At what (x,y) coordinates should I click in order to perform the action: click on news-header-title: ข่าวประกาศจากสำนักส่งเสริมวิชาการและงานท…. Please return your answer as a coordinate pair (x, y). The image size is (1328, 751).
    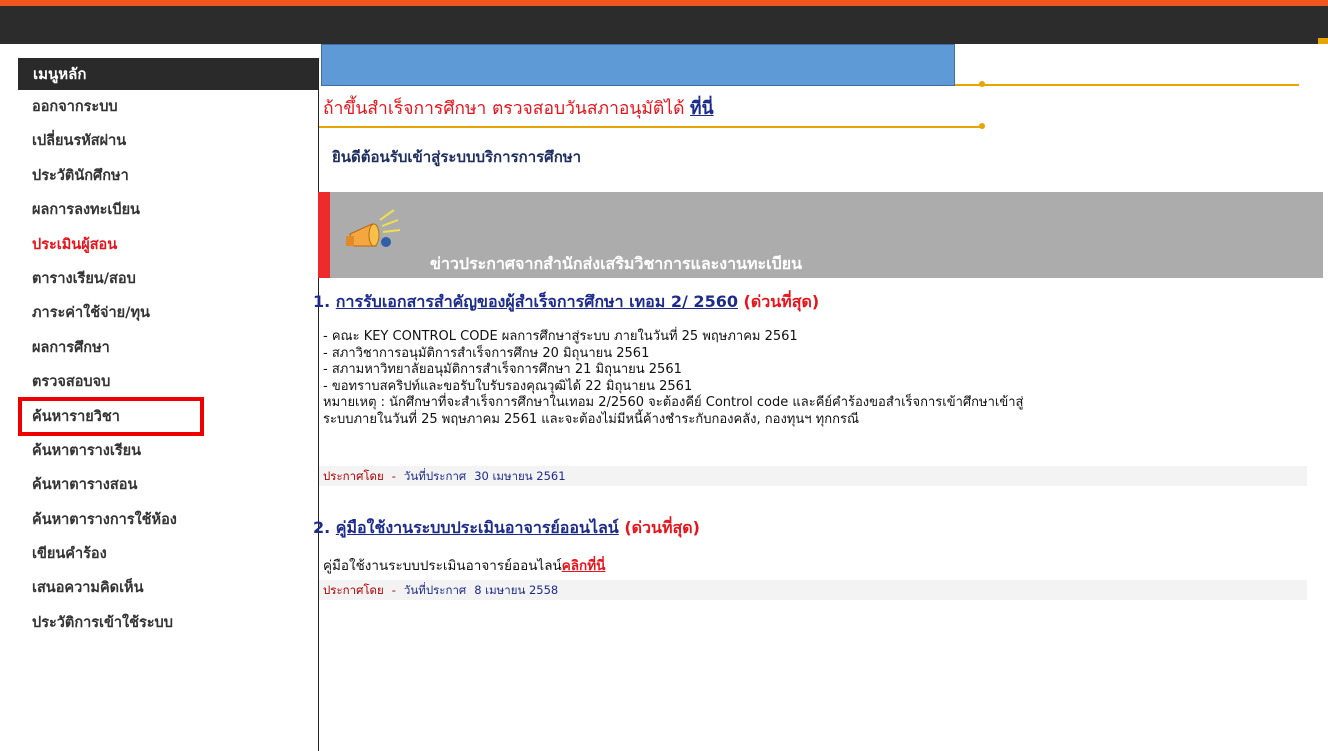
    Looking at the image, I should click on (616, 263).